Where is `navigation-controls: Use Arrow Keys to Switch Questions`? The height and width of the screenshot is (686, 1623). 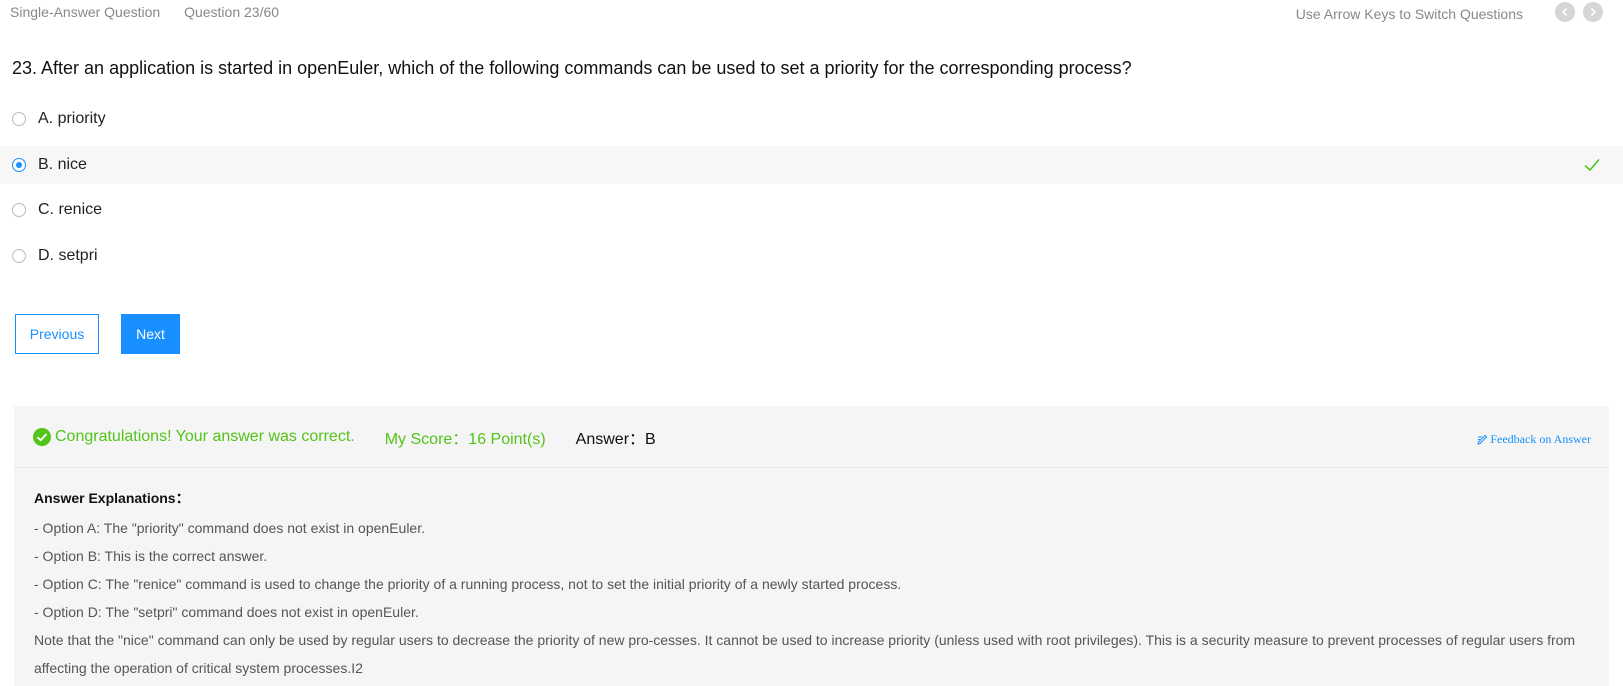
navigation-controls: Use Arrow Keys to Switch Questions is located at coordinates (1449, 12).